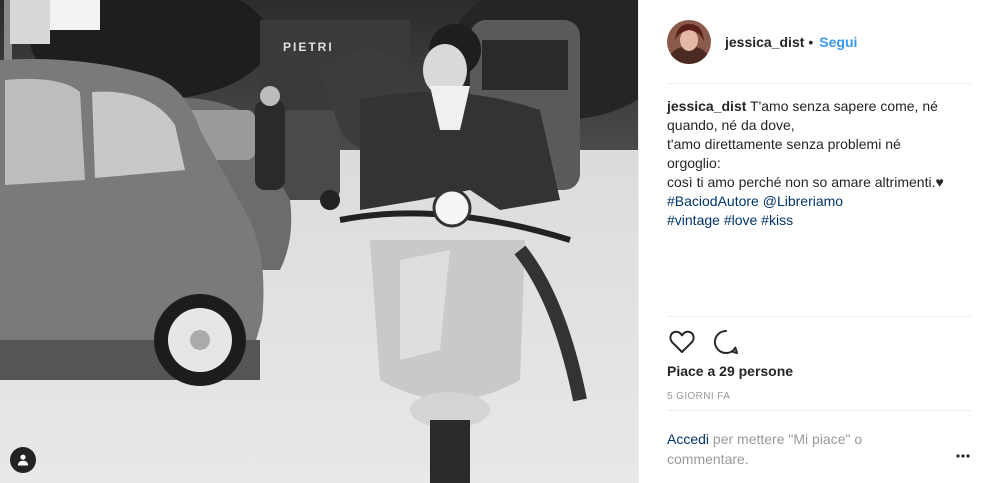 This screenshot has height=483, width=996. I want to click on likes-count: Piace a 29 persone, so click(730, 371).